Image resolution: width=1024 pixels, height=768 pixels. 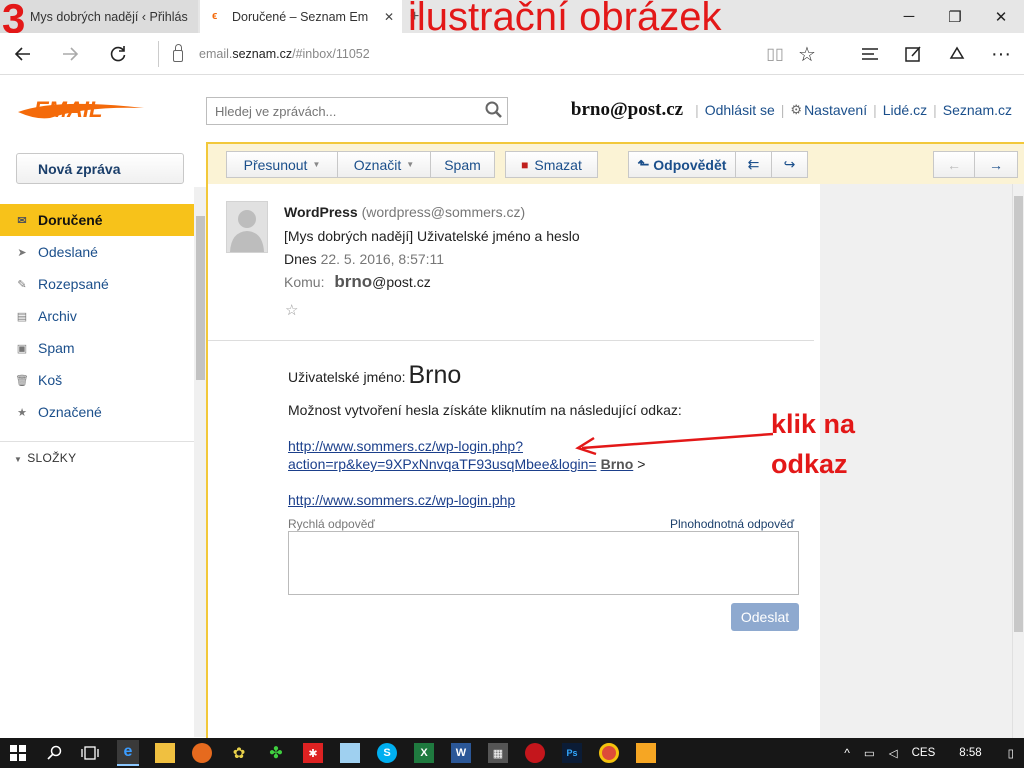 What do you see at coordinates (18, 753) in the screenshot?
I see `windows-start-icon` at bounding box center [18, 753].